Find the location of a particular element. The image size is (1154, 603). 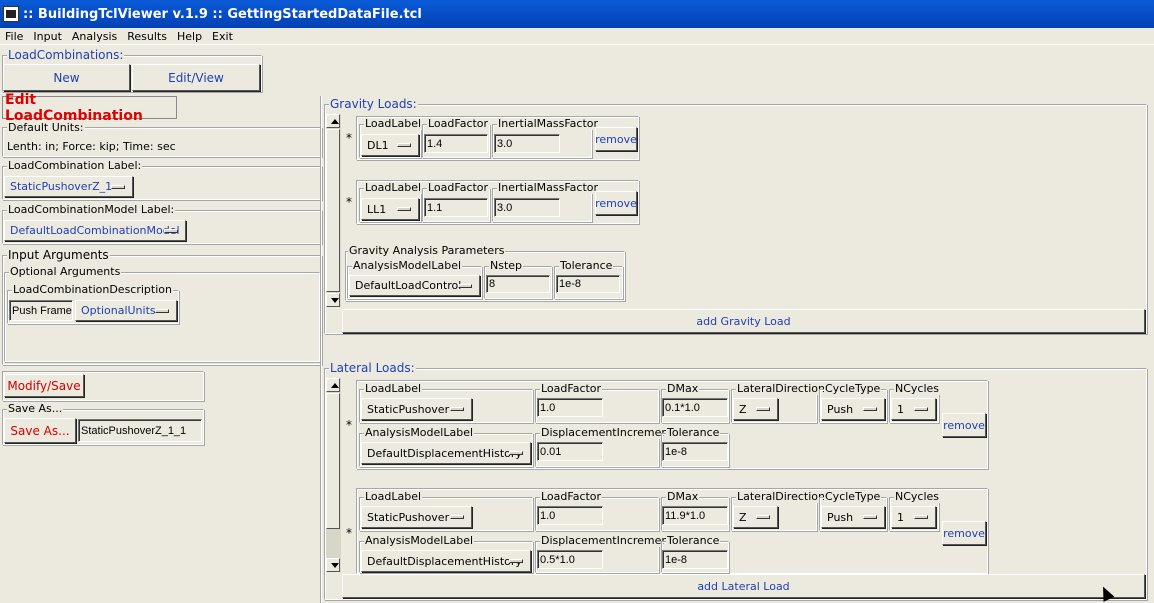

load-label-menu: LL1 is located at coordinates (390, 209).